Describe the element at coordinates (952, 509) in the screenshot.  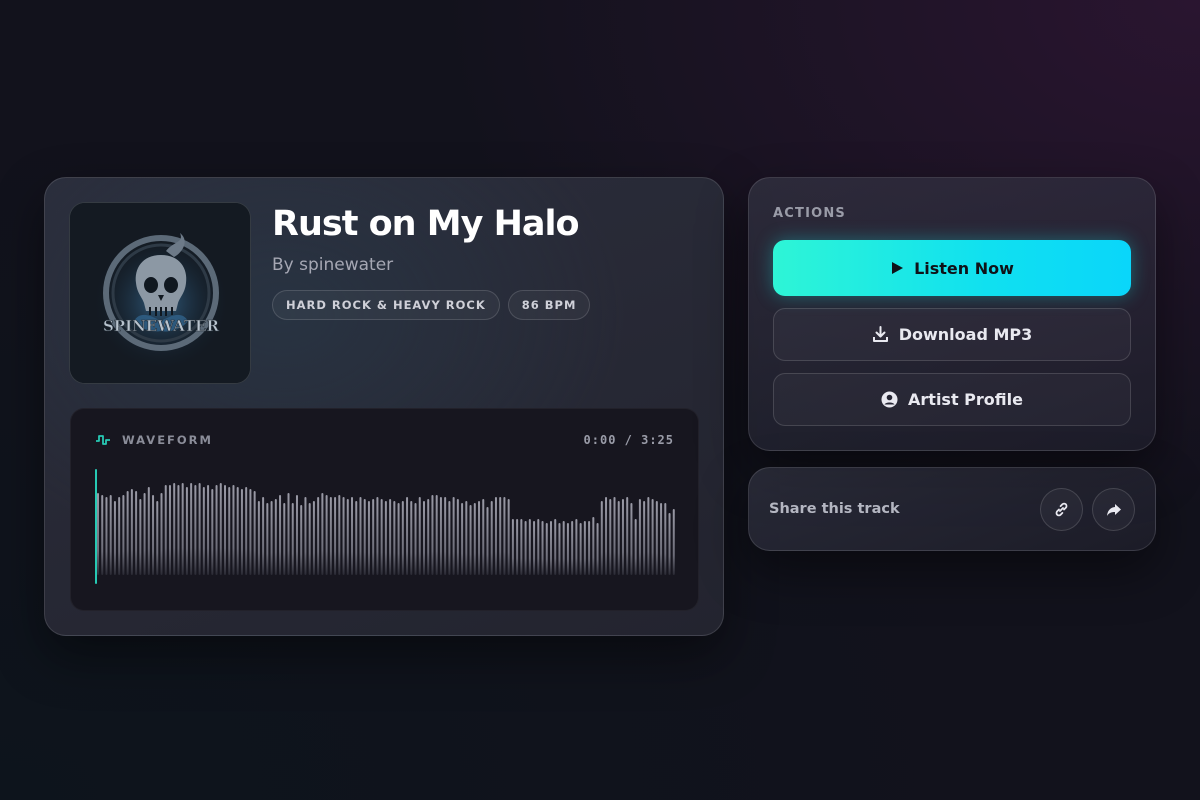
I see `share-card: Share this track` at that location.